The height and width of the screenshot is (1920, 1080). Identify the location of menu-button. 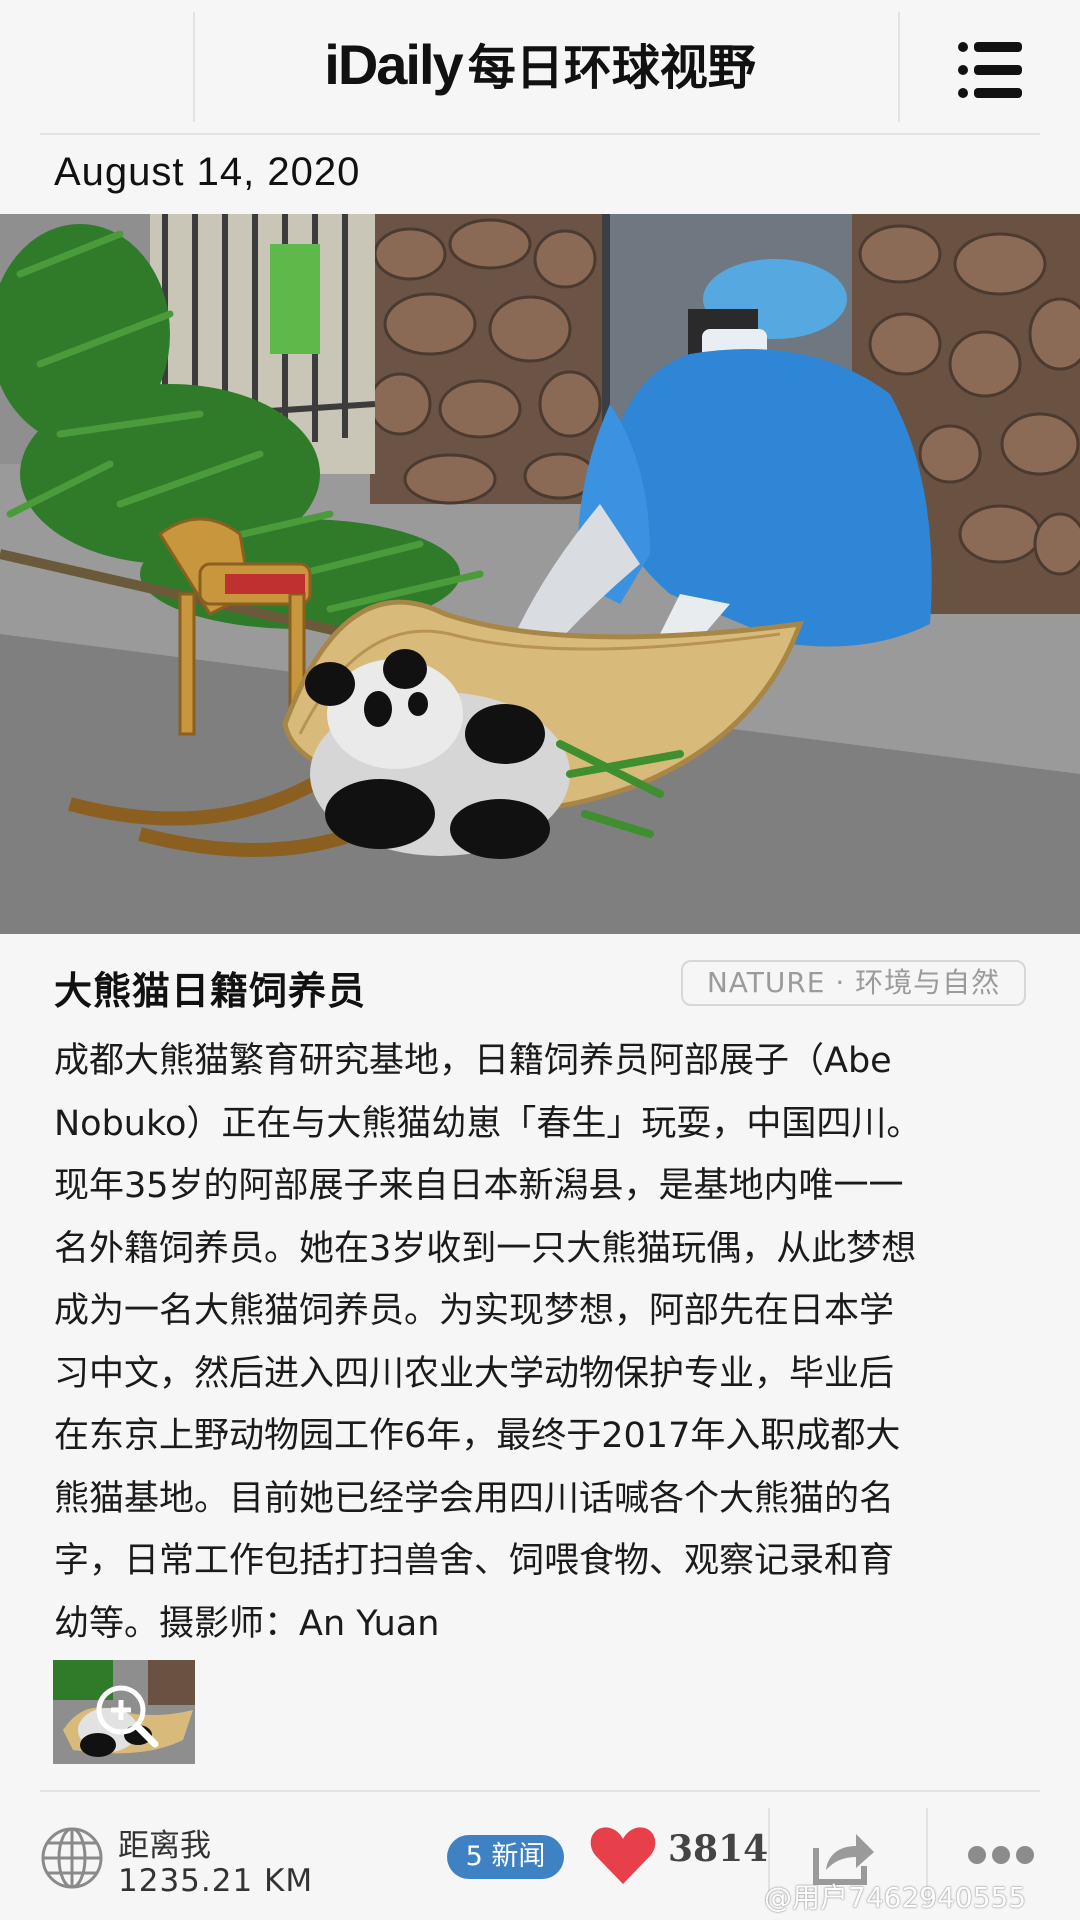
(990, 70).